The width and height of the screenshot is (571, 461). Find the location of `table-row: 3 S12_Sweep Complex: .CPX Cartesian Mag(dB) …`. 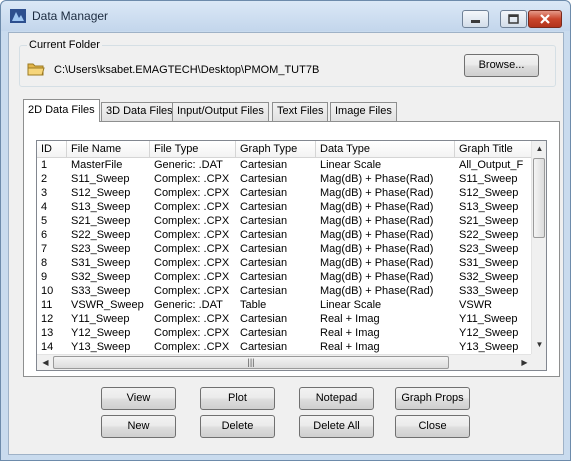

table-row: 3 S12_Sweep Complex: .CPX Cartesian Mag(dB) … is located at coordinates (285, 193).